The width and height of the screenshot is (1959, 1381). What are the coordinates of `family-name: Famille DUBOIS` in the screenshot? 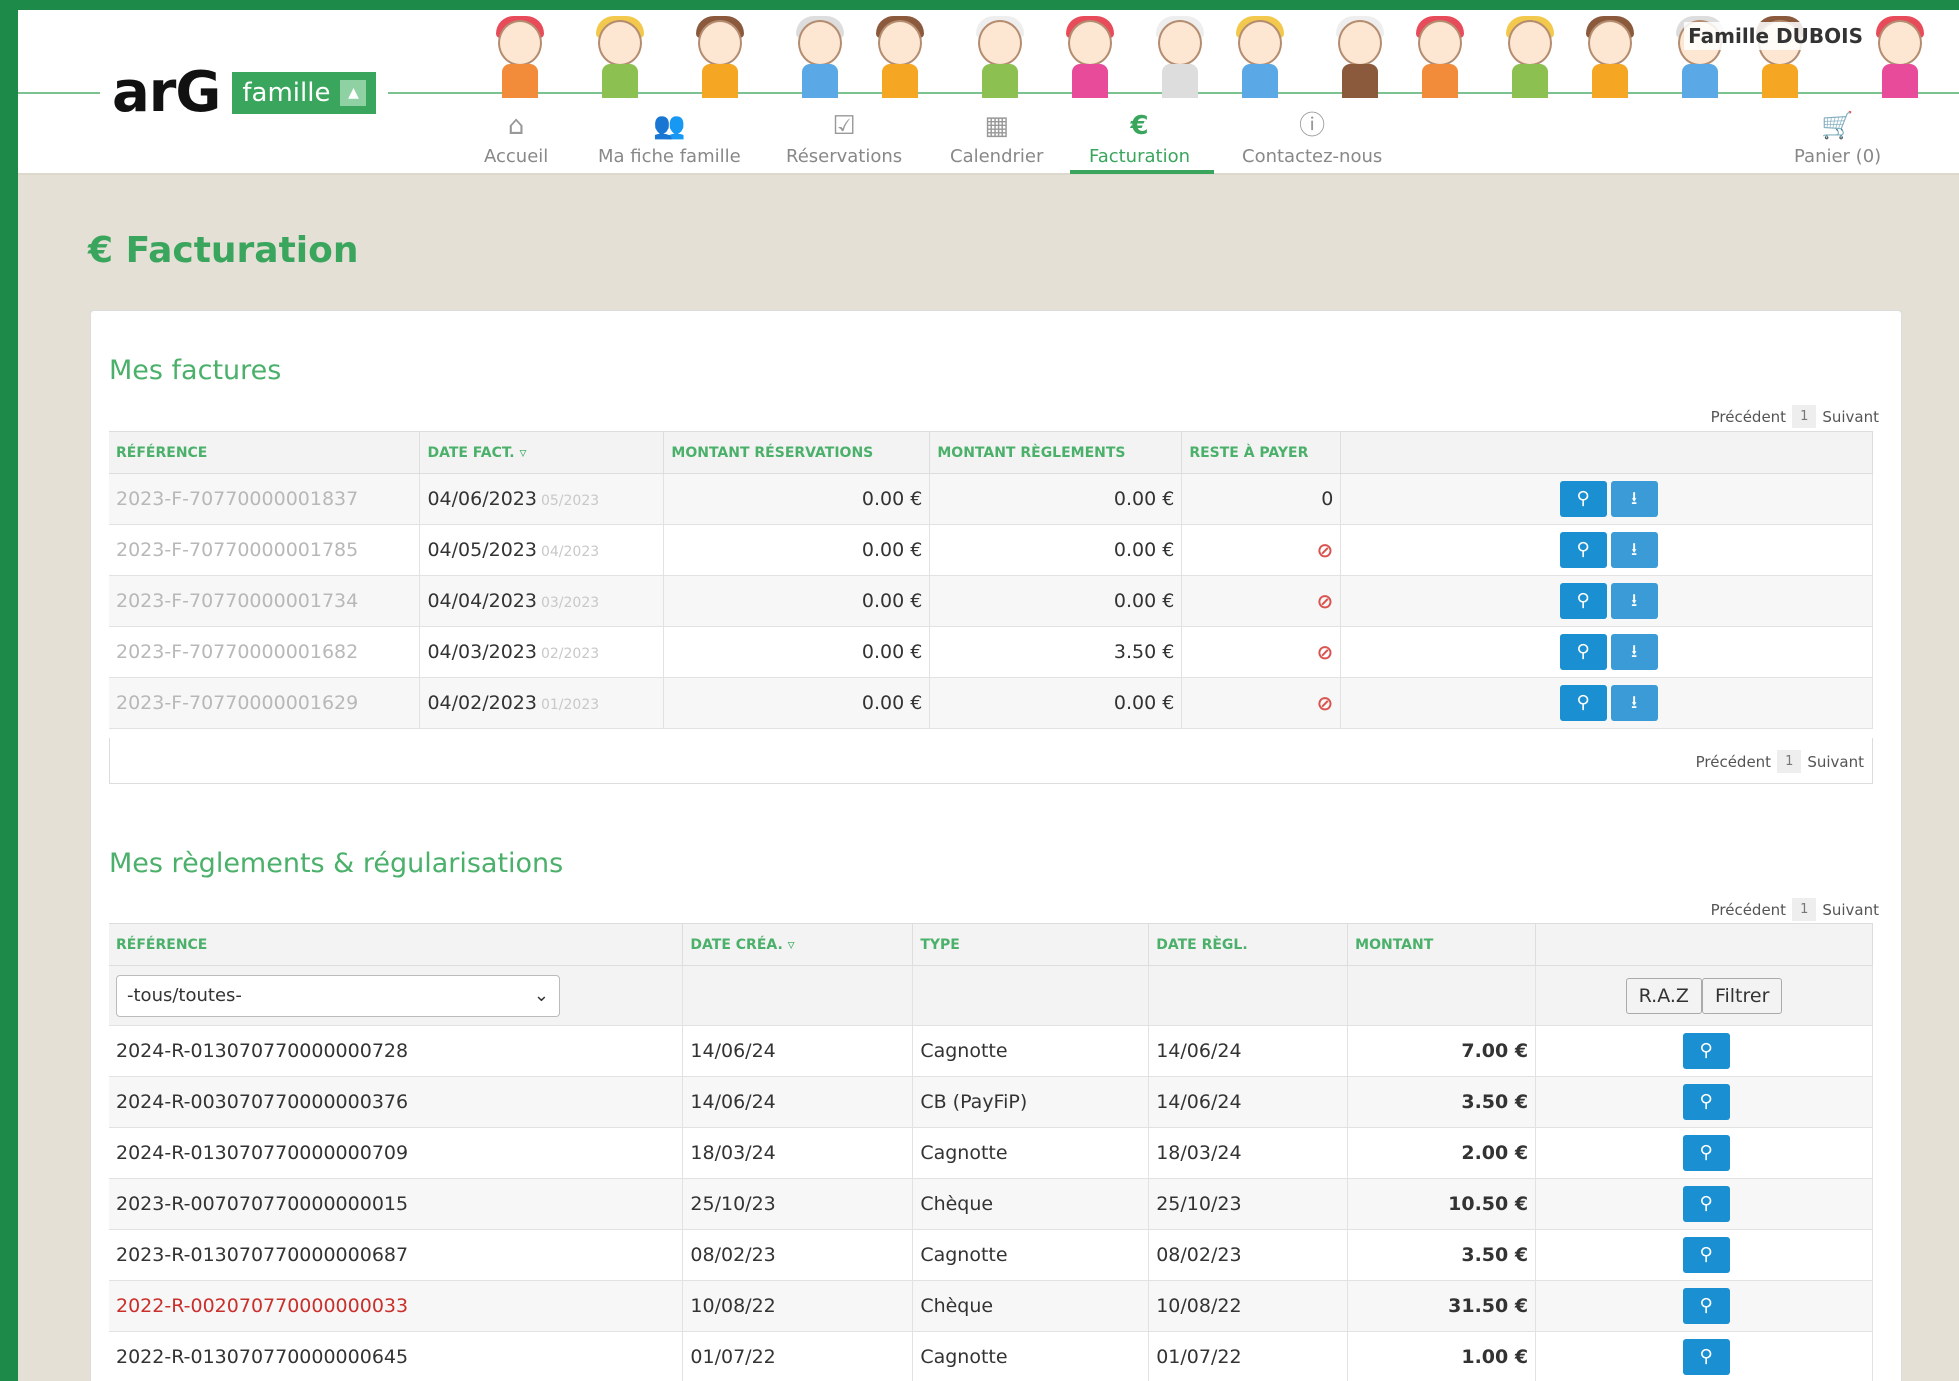 It's located at (1775, 36).